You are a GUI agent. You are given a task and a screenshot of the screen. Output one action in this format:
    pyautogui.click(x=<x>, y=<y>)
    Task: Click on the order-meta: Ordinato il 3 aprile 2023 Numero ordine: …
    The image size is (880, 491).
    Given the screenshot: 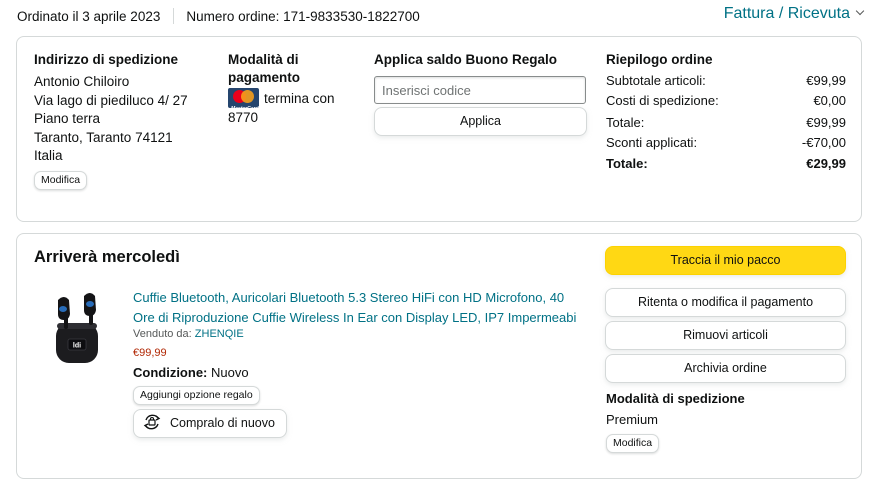 What is the action you would take?
    pyautogui.click(x=218, y=16)
    